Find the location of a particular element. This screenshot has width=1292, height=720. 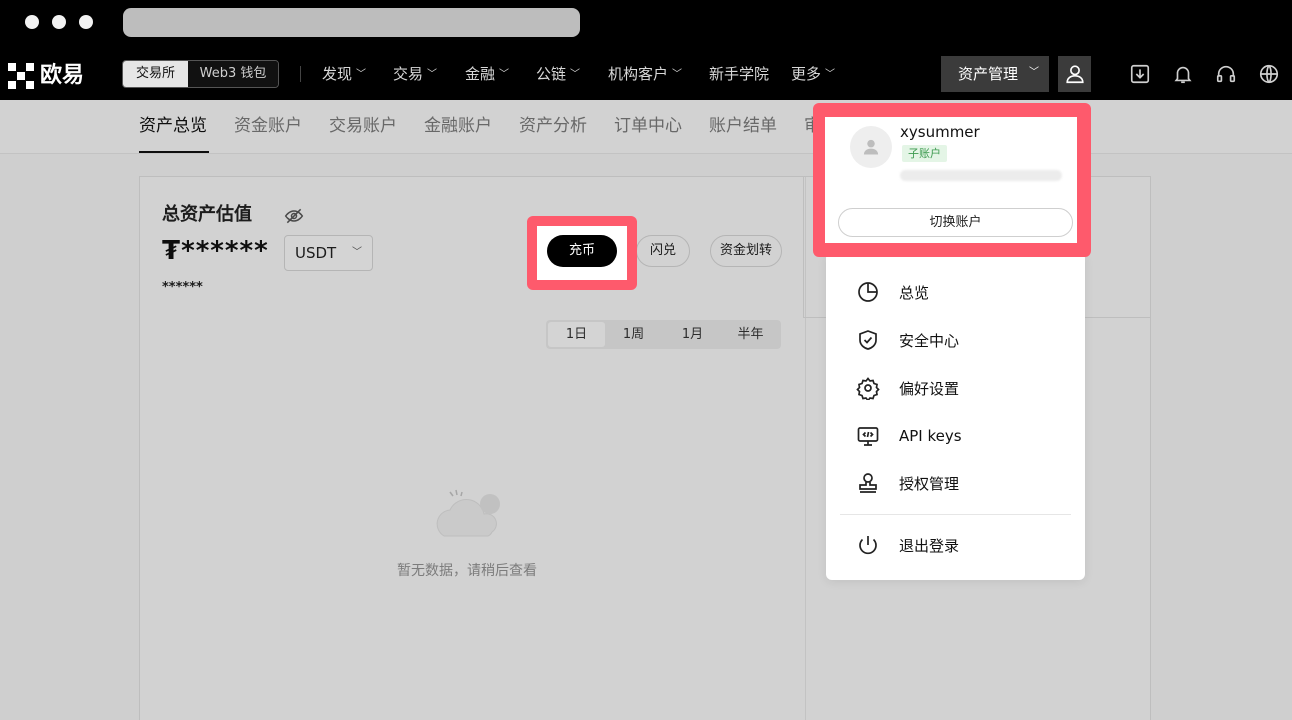

window-zoom-dot is located at coordinates (86, 22).